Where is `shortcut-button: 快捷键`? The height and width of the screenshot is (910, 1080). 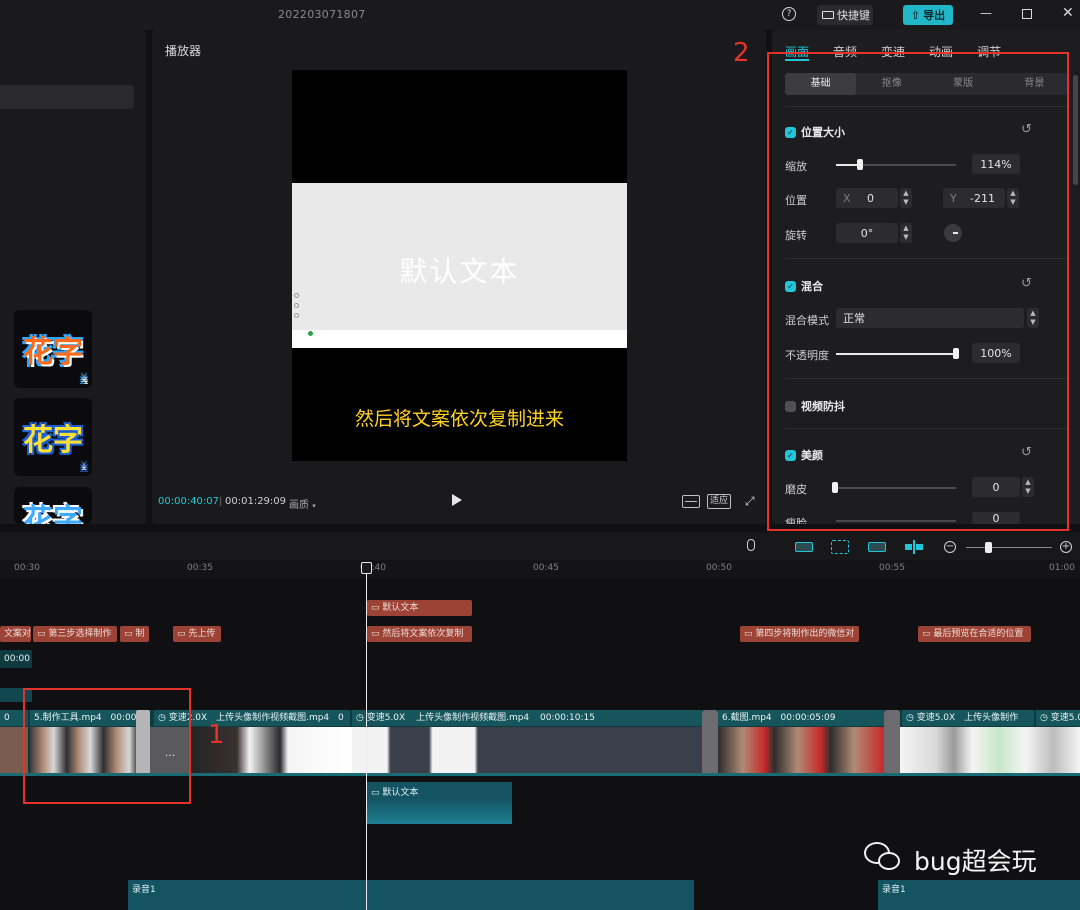
shortcut-button: 快捷键 is located at coordinates (845, 15).